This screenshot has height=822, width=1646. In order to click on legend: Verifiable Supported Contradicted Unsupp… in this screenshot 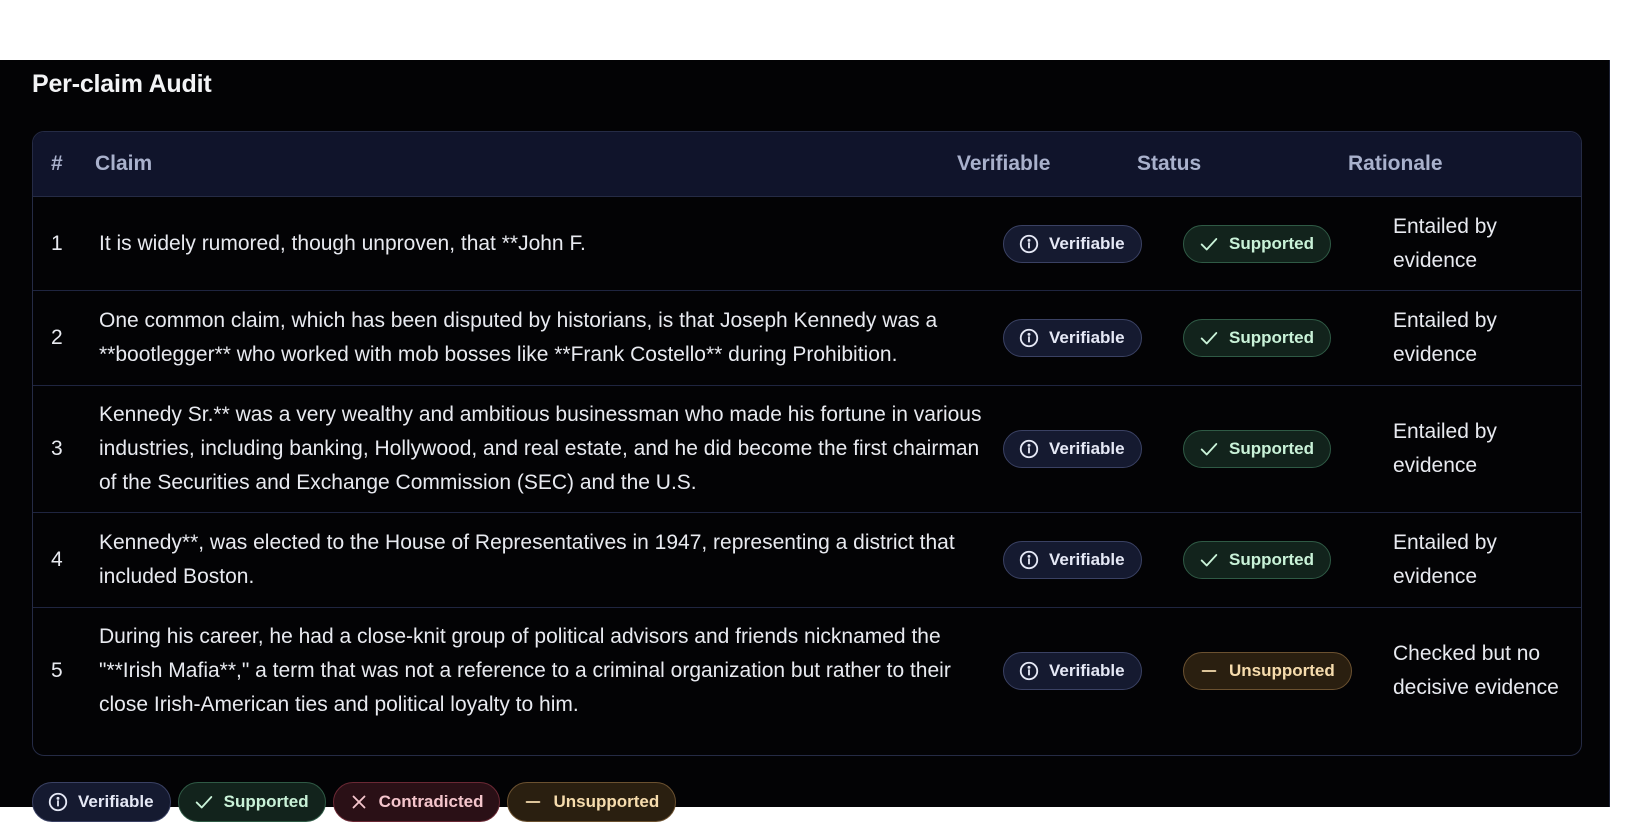, I will do `click(354, 802)`.